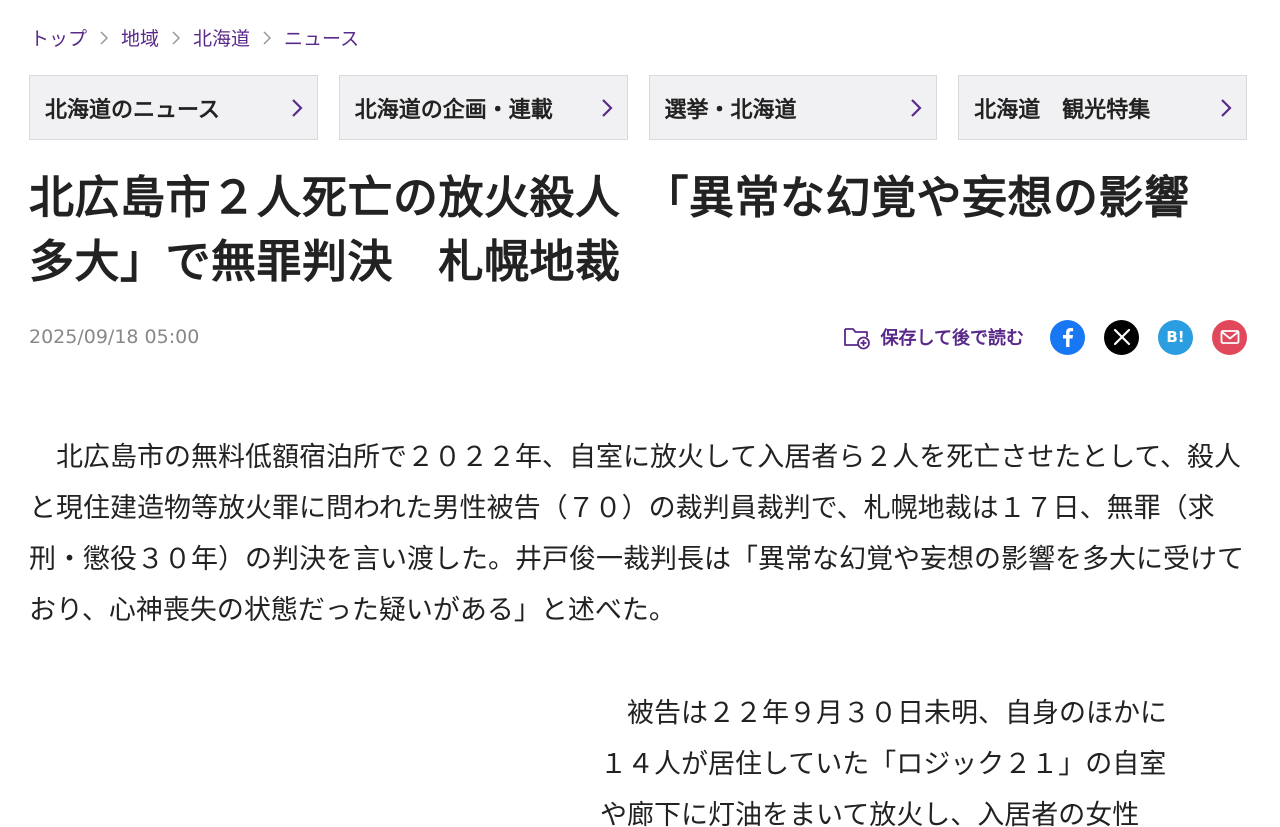 This screenshot has width=1280, height=827. I want to click on facebook-icon, so click(1067, 337).